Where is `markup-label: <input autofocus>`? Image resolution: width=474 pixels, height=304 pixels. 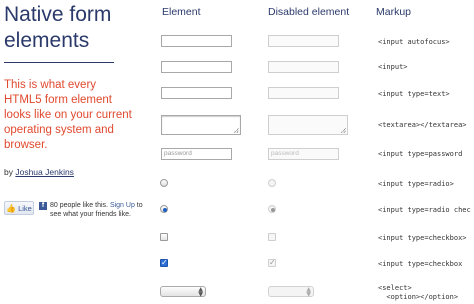 markup-label: <input autofocus> is located at coordinates (414, 42).